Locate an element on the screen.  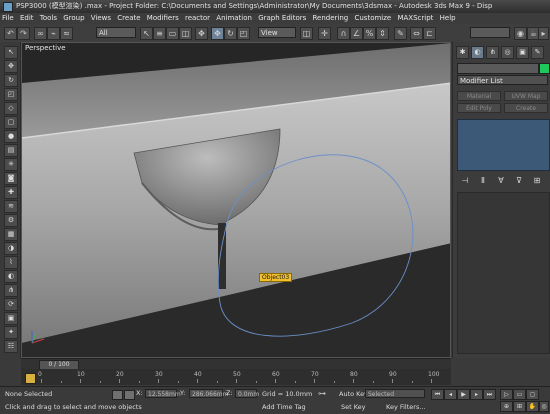
time-slider: 0 / 100 is located at coordinates (236, 364).